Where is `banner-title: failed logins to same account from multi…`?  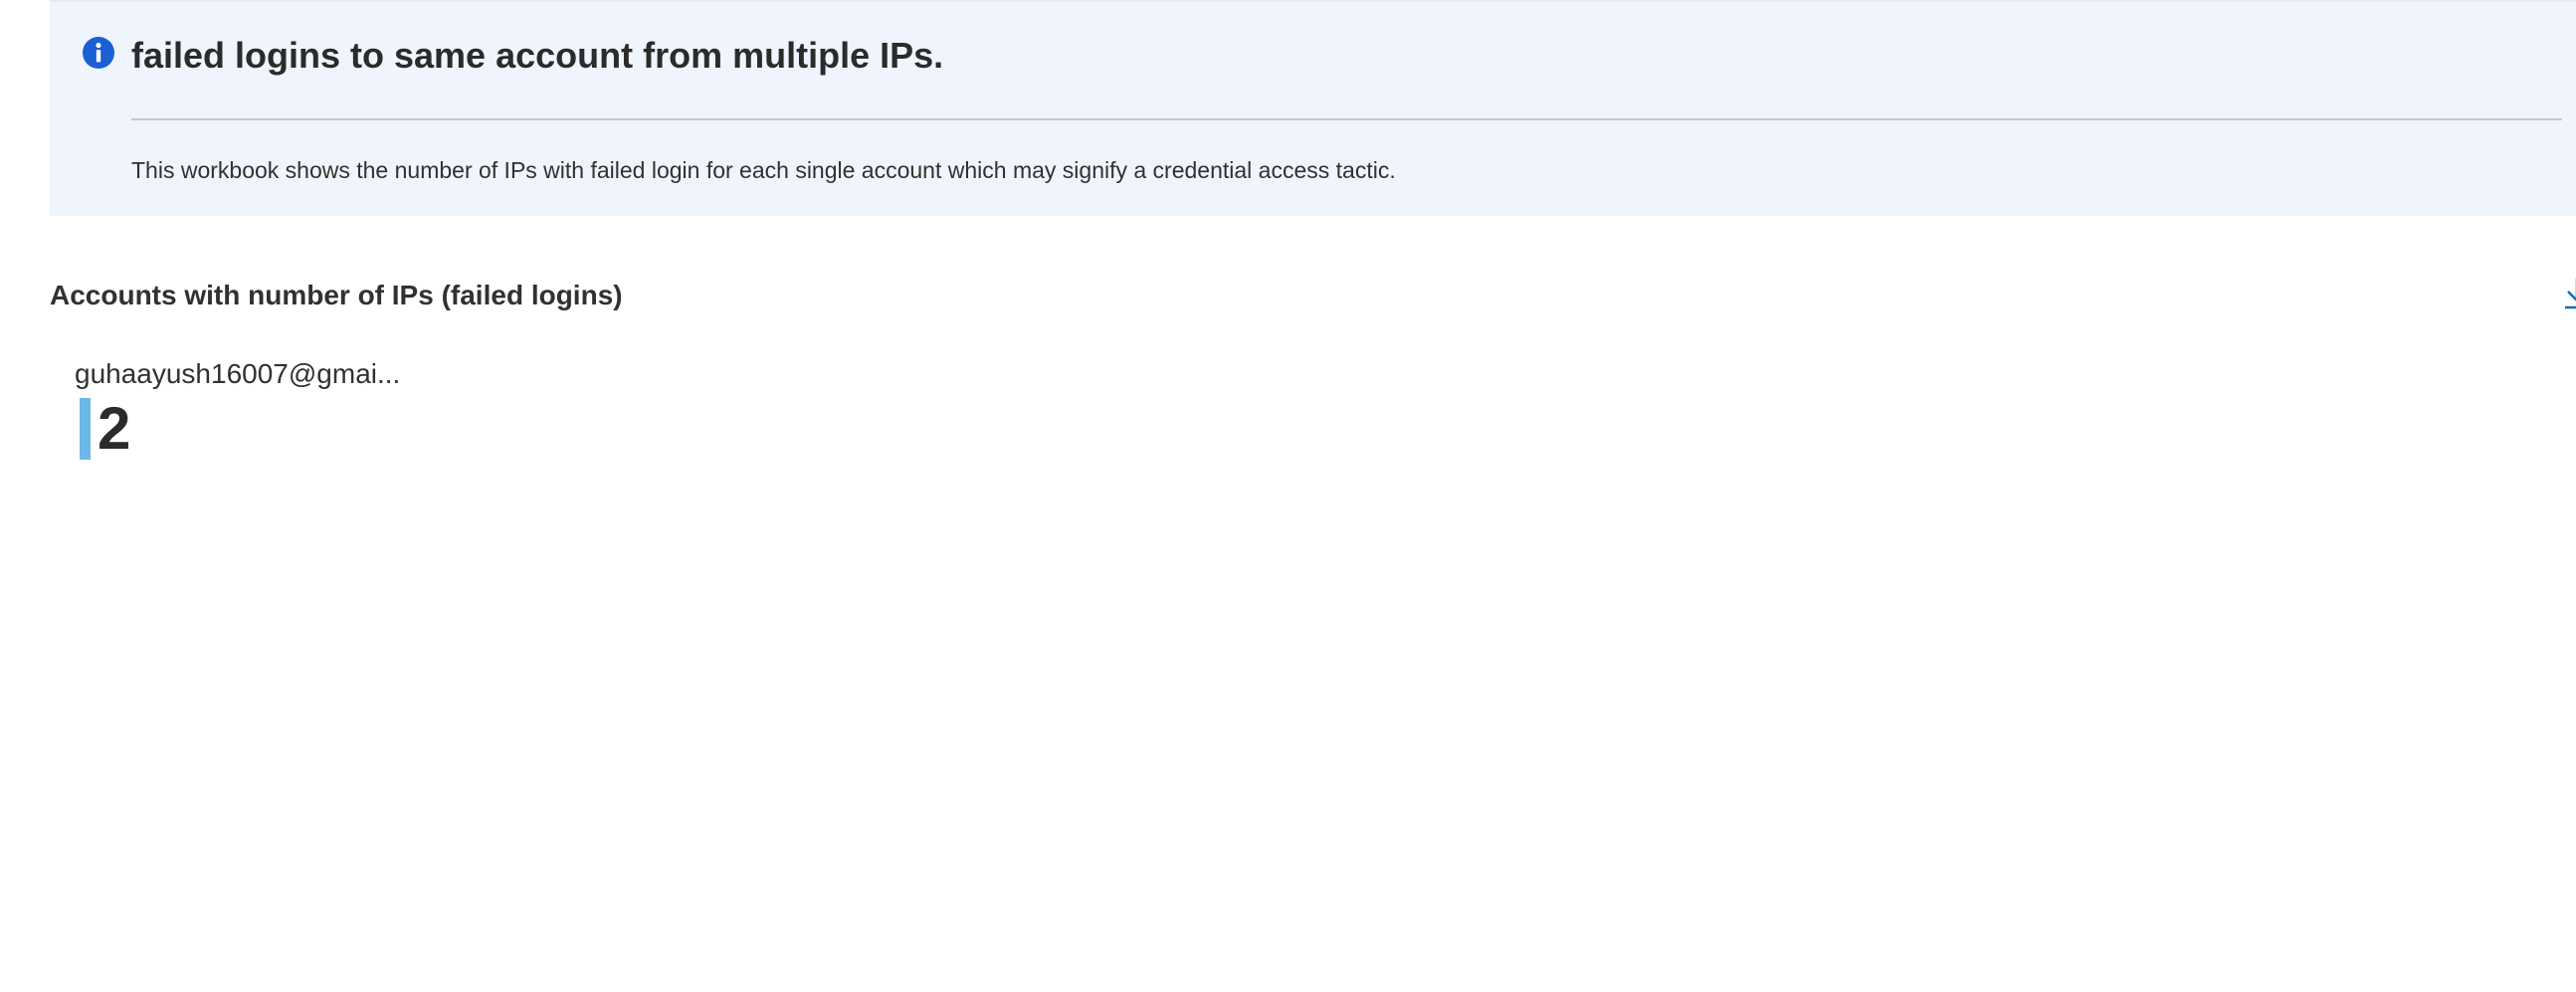
banner-title: failed logins to same account from multi… is located at coordinates (537, 55).